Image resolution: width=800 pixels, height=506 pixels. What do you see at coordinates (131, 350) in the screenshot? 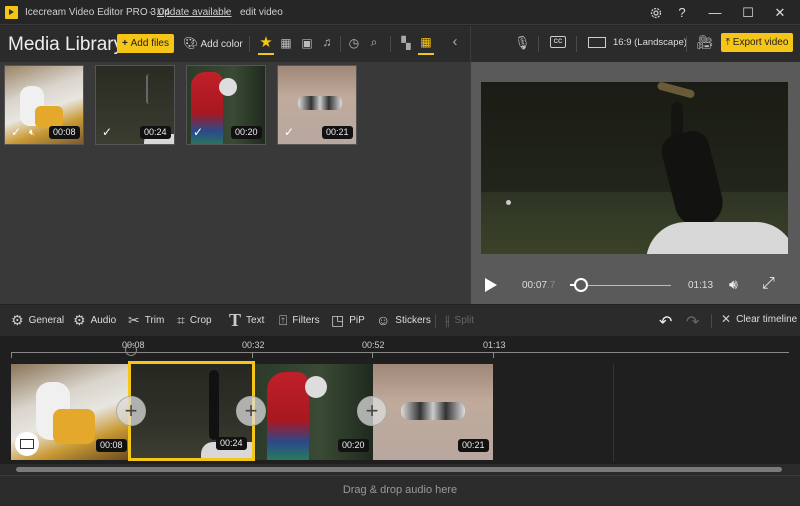
I see `playhead-handle` at bounding box center [131, 350].